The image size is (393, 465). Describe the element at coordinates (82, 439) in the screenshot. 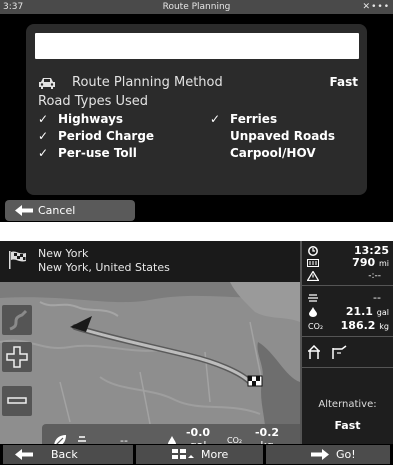

I see `toll-icon` at that location.